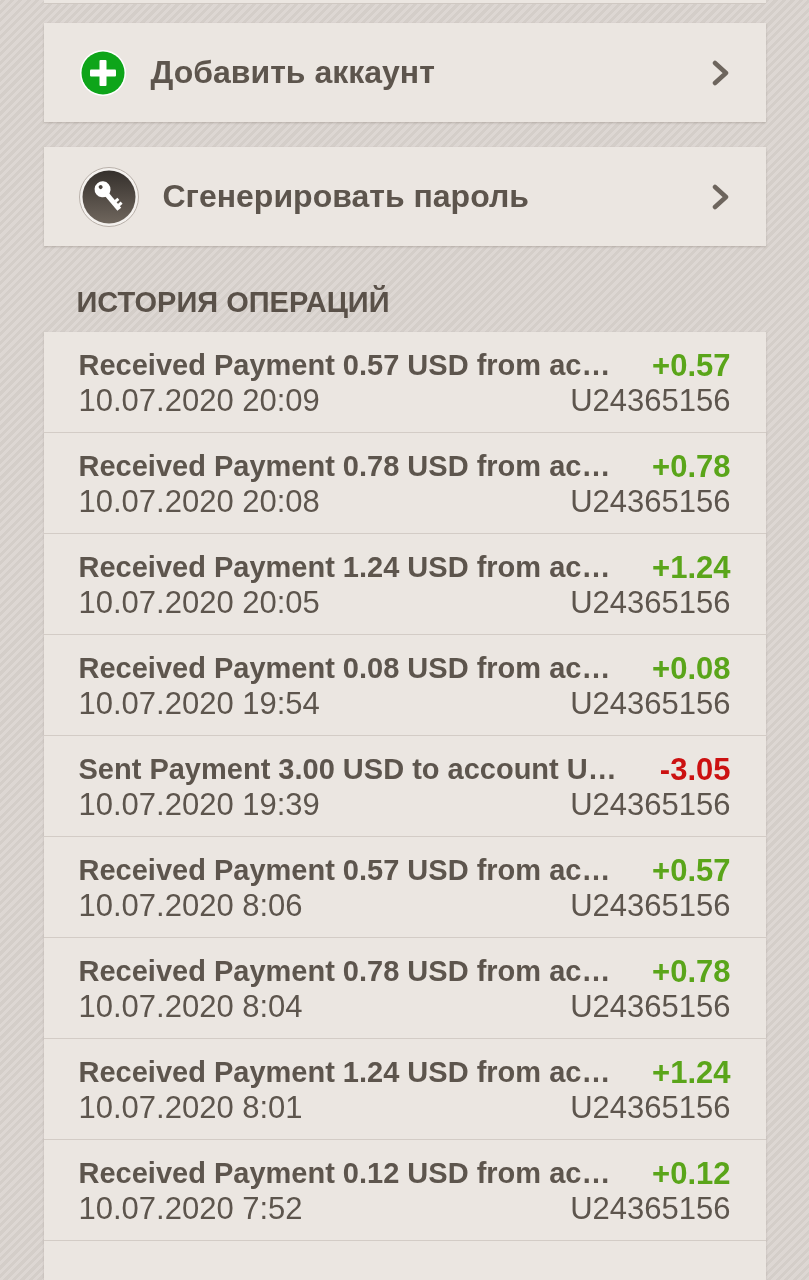 The width and height of the screenshot is (809, 1280). Describe the element at coordinates (404, 685) in the screenshot. I see `transaction-row: Received Payment 0.08 USD from ac… +0.08 10.07.2020 19:54 U24365156` at that location.